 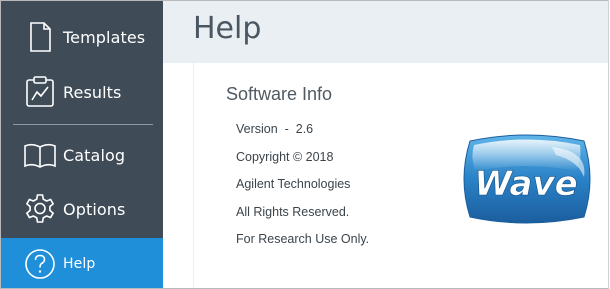 What do you see at coordinates (40, 37) in the screenshot?
I see `document-icon` at bounding box center [40, 37].